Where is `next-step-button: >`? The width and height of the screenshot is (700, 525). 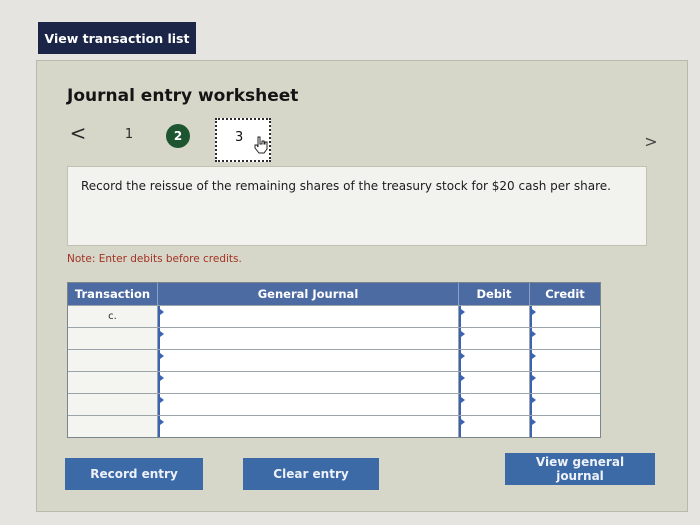
next-step-button: > is located at coordinates (651, 141).